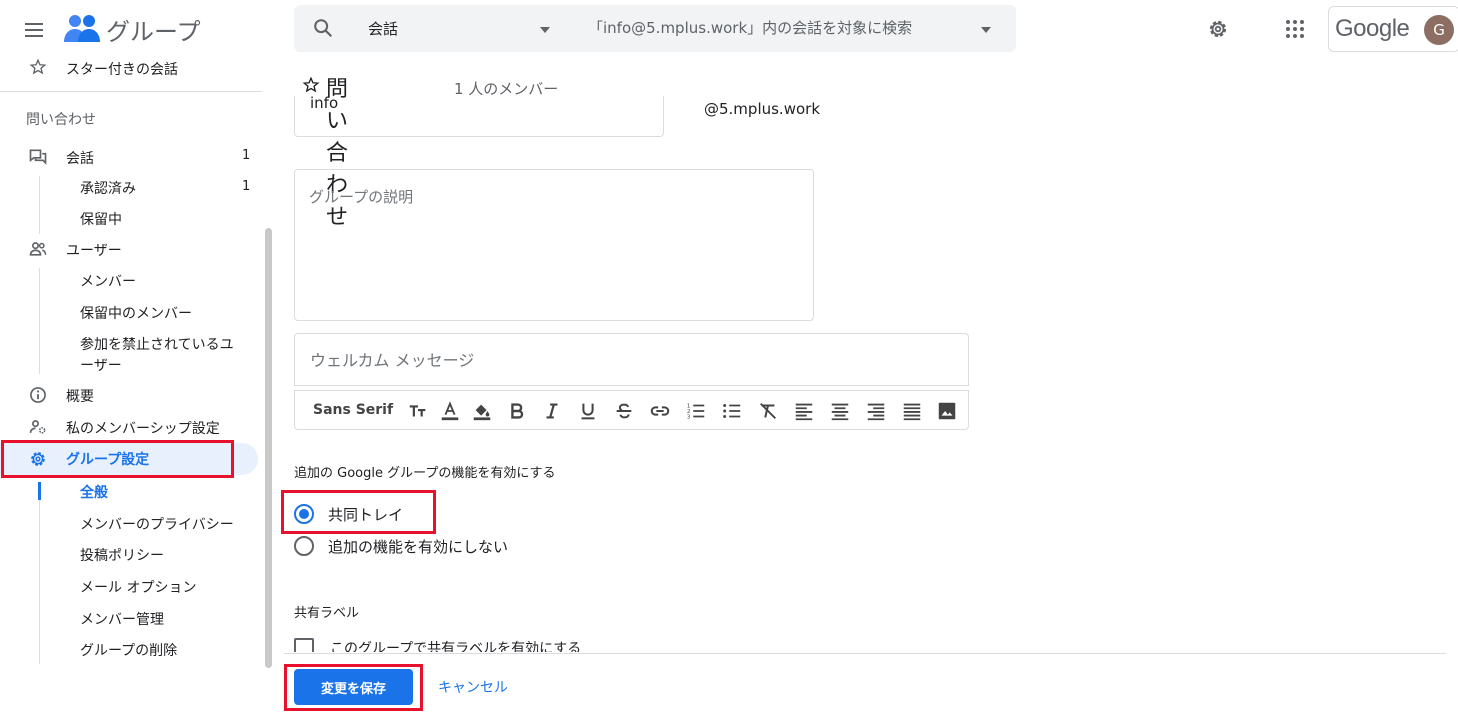  What do you see at coordinates (865, 653) in the screenshot?
I see `footer-divider` at bounding box center [865, 653].